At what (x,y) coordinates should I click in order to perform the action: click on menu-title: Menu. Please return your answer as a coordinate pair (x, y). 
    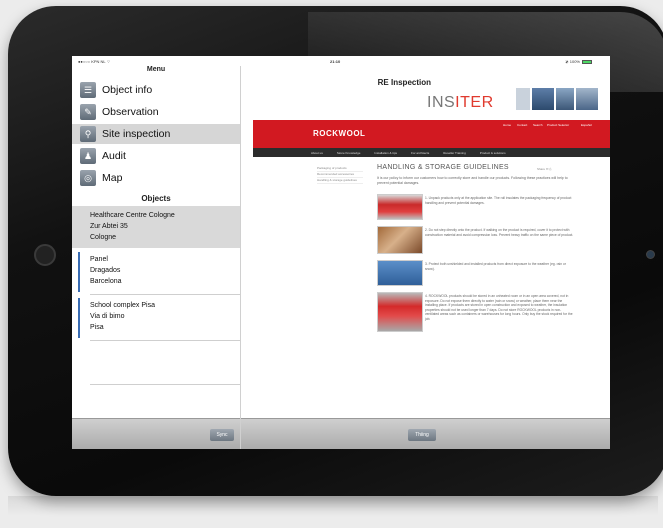
    Looking at the image, I should click on (156, 69).